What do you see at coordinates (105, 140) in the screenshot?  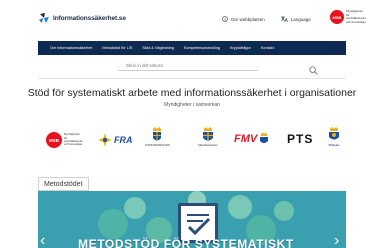 I see `fra-star-icon` at bounding box center [105, 140].